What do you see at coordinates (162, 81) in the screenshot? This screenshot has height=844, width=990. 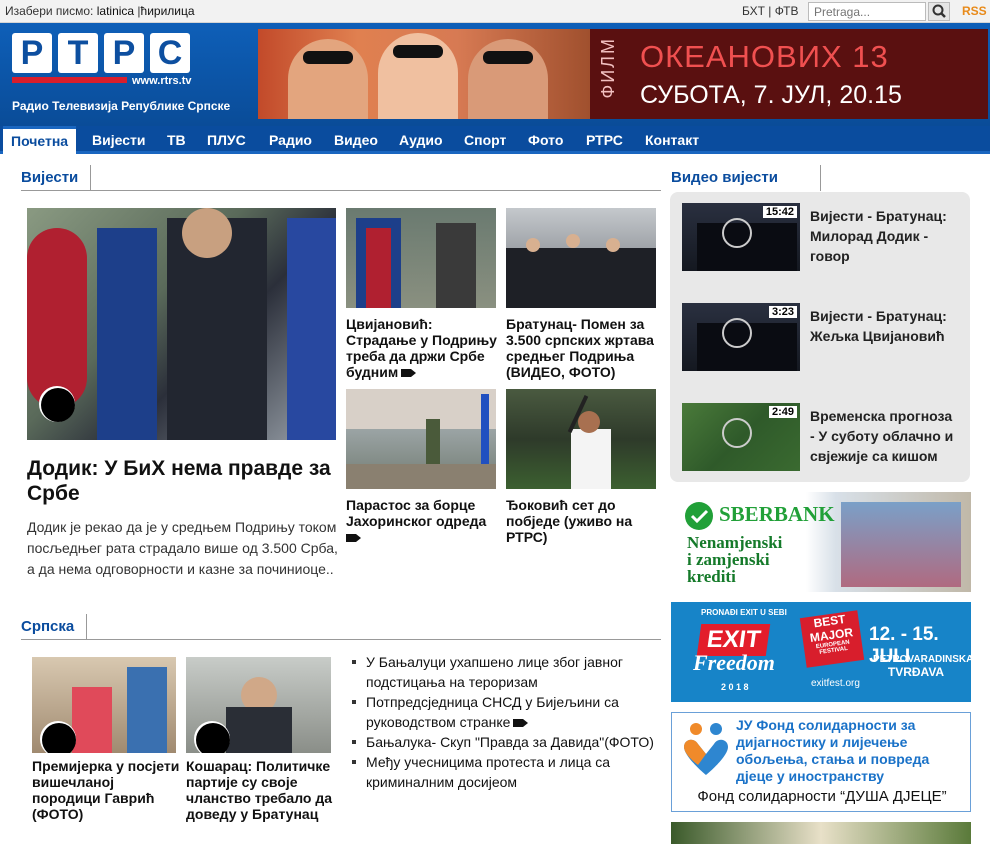 I see `logo-url: www.rtrs.tv` at bounding box center [162, 81].